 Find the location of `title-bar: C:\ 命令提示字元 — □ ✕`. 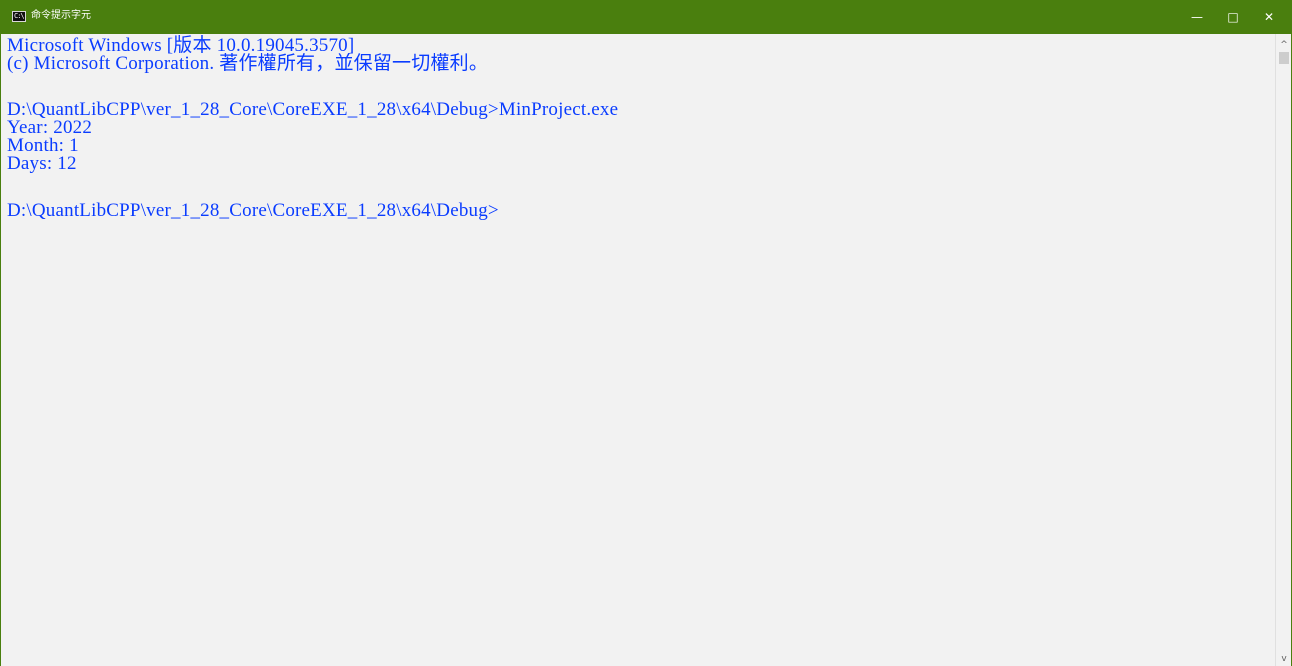

title-bar: C:\ 命令提示字元 — □ ✕ is located at coordinates (646, 17).